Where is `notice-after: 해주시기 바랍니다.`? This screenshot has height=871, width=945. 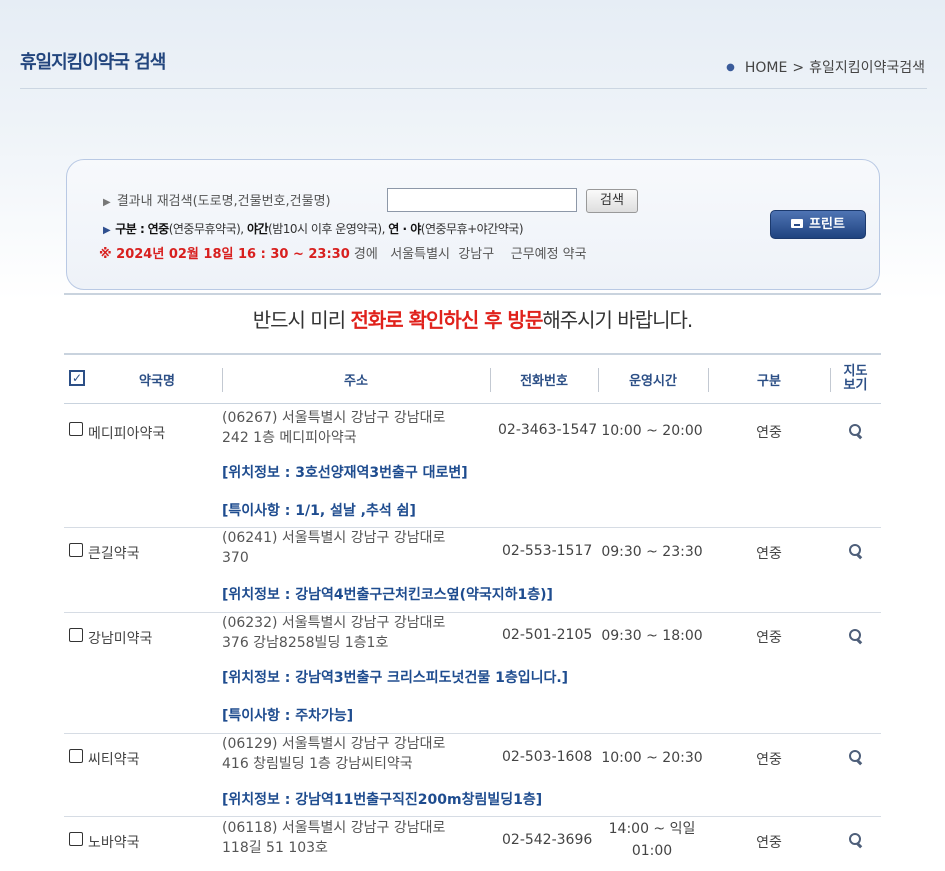
notice-after: 해주시기 바랍니다. is located at coordinates (617, 320).